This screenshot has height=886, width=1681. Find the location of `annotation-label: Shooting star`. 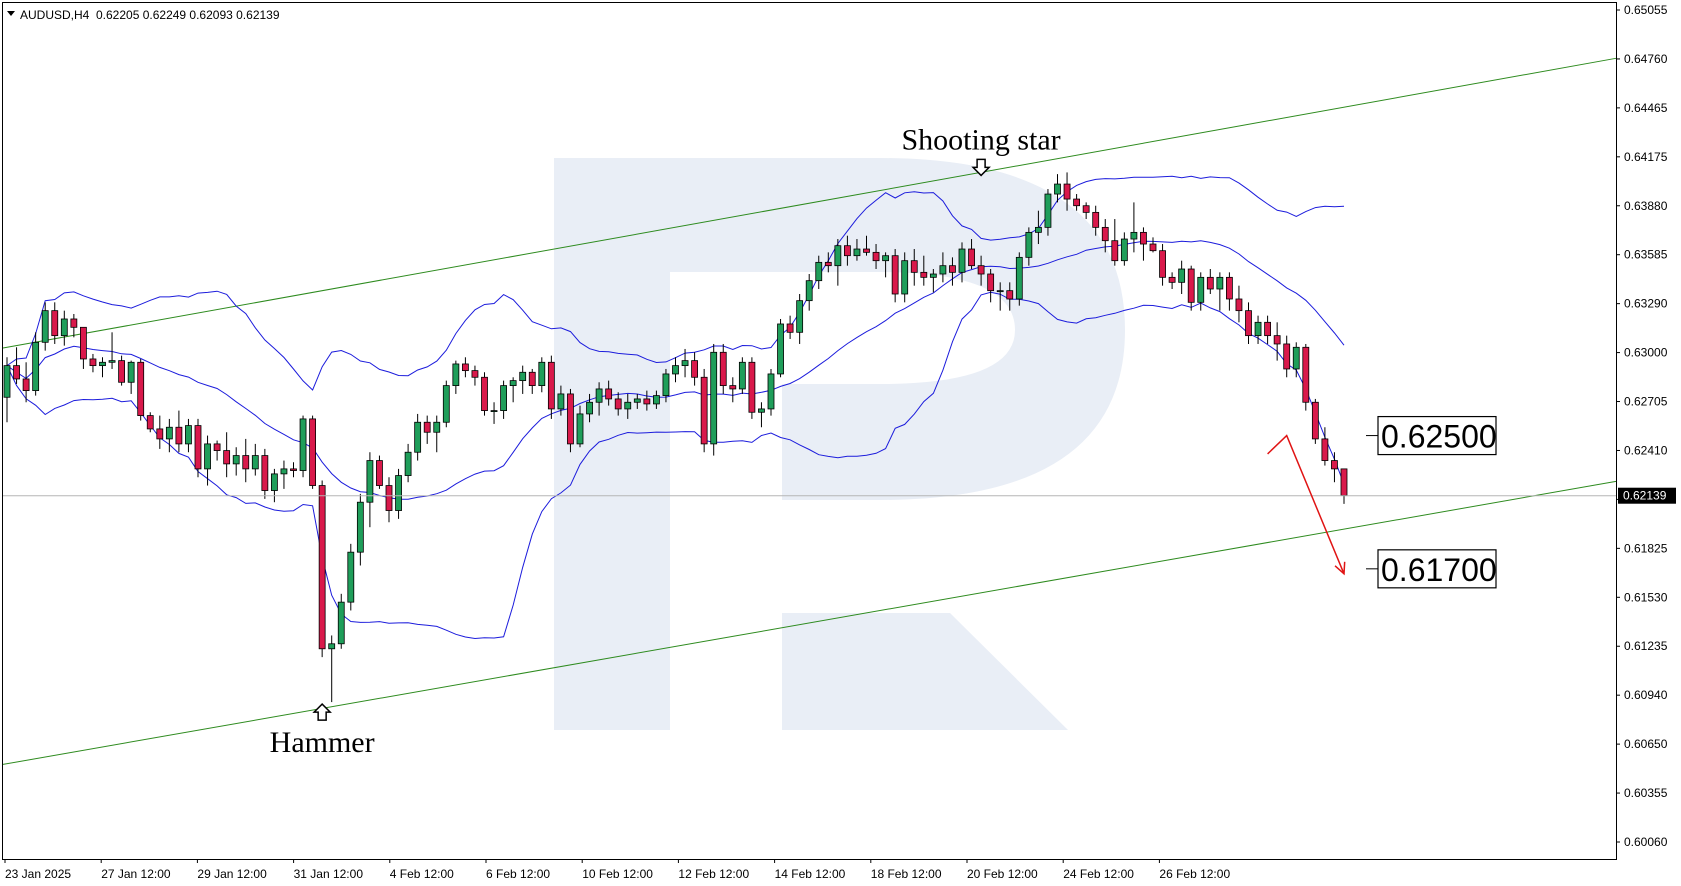

annotation-label: Shooting star is located at coordinates (981, 139).